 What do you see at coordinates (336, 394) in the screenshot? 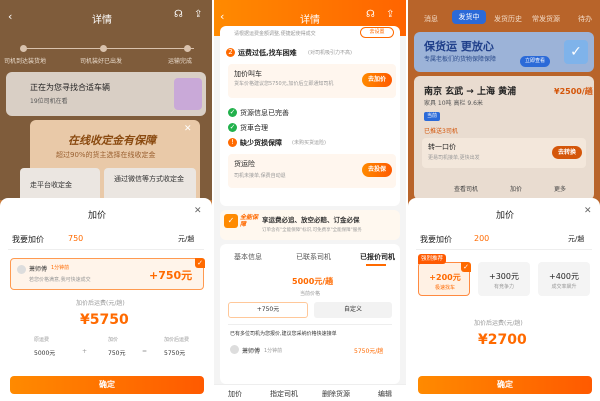
I see `bottom-delete: 删除货源` at bounding box center [336, 394].